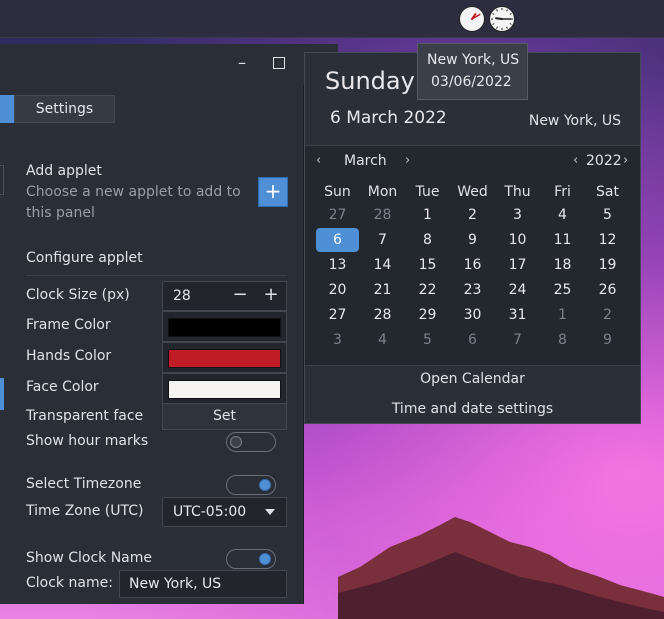  What do you see at coordinates (607, 265) in the screenshot?
I see `calendar-day: 19` at bounding box center [607, 265].